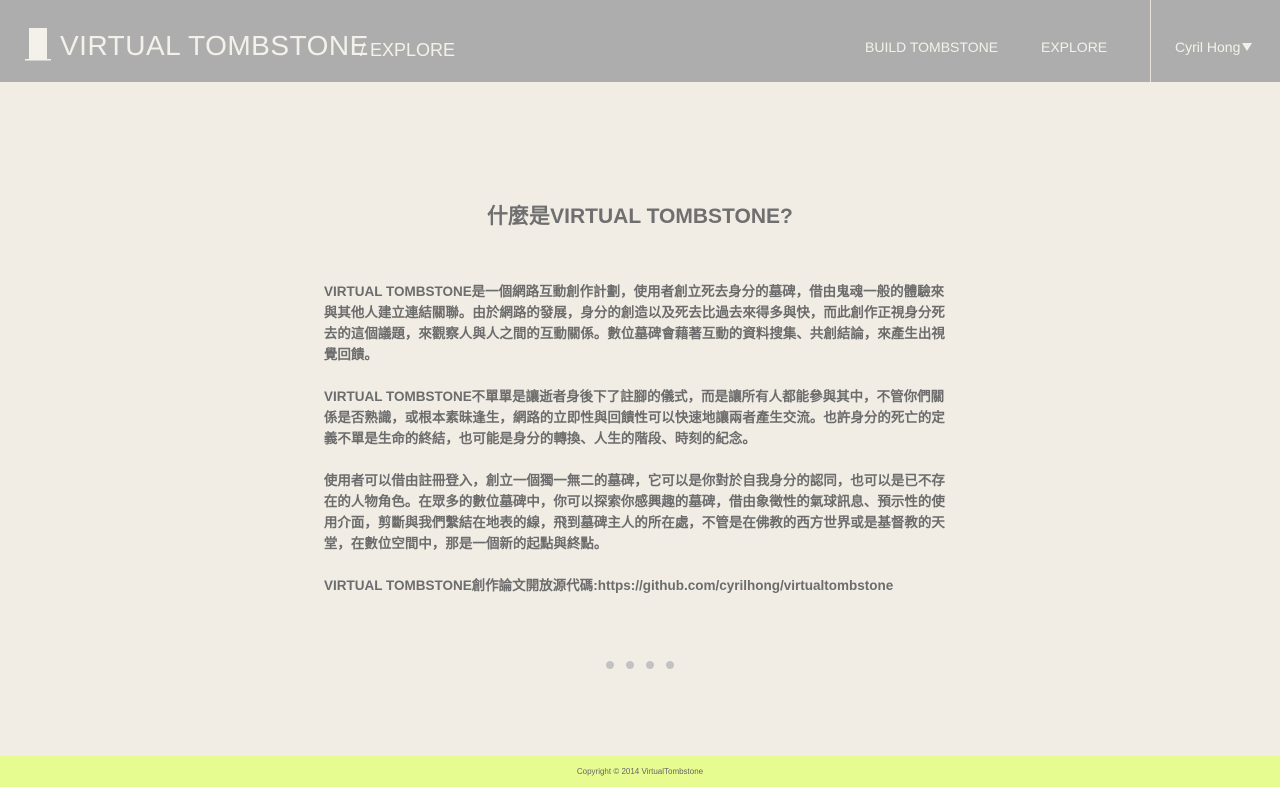 The image size is (1280, 787). Describe the element at coordinates (931, 47) in the screenshot. I see `nav-build-tombstone: BUILD TOMBSTONE` at that location.